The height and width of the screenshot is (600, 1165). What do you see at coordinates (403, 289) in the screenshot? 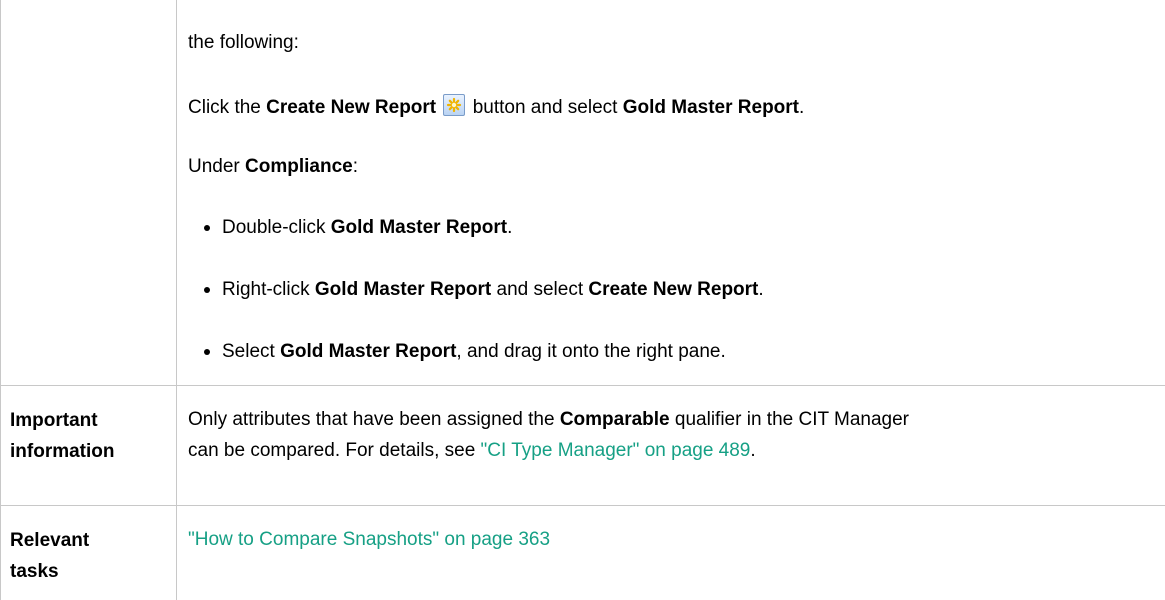
I see `bullet1-bold1: Gold Master Report` at bounding box center [403, 289].